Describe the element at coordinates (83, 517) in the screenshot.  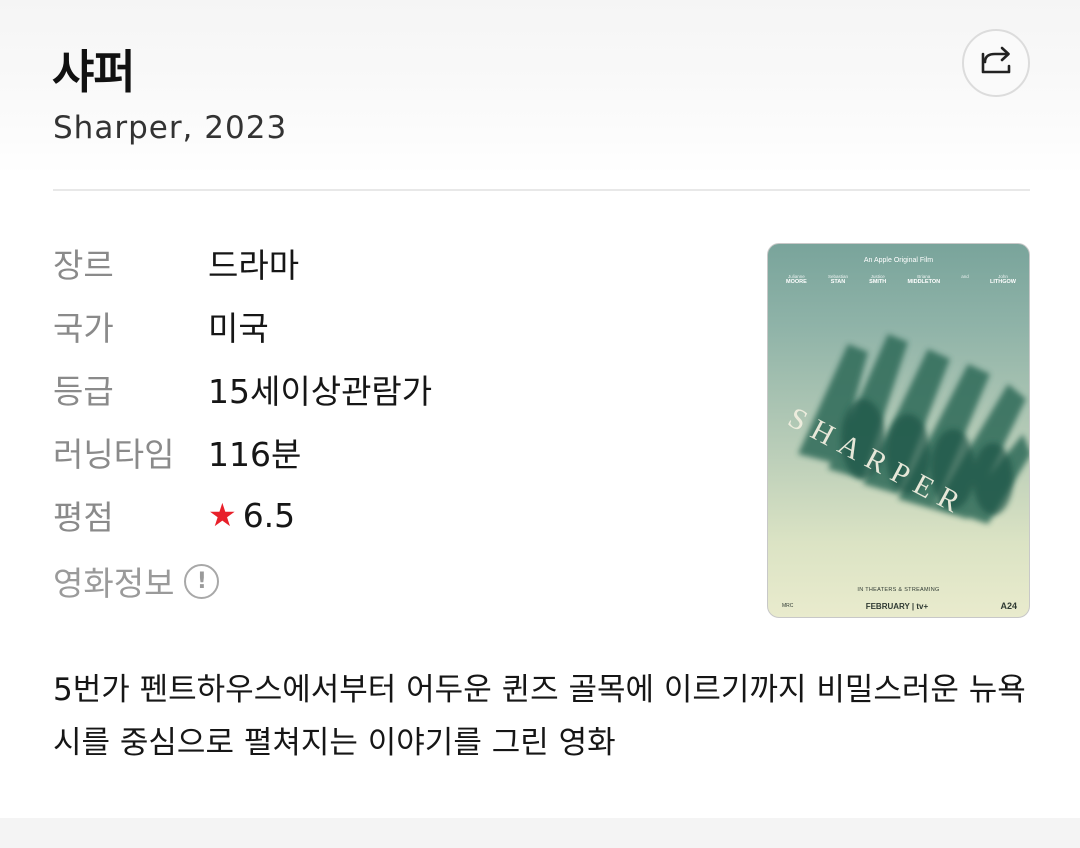
I see `info-label: 평점` at that location.